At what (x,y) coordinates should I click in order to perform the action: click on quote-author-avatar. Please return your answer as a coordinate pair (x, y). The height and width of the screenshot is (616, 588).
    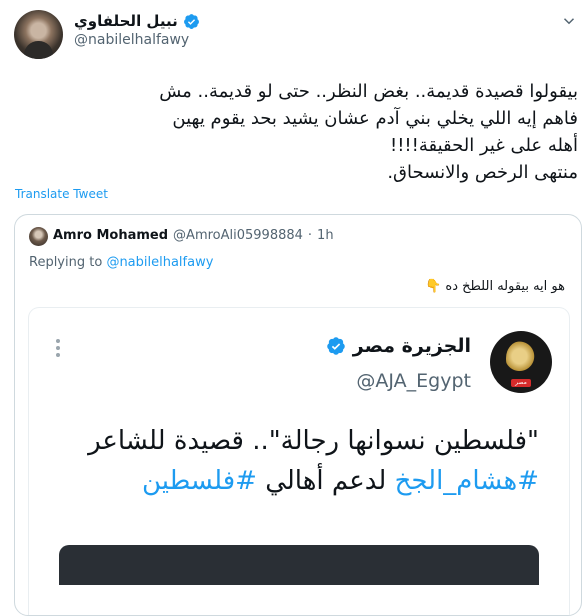
    Looking at the image, I should click on (38, 236).